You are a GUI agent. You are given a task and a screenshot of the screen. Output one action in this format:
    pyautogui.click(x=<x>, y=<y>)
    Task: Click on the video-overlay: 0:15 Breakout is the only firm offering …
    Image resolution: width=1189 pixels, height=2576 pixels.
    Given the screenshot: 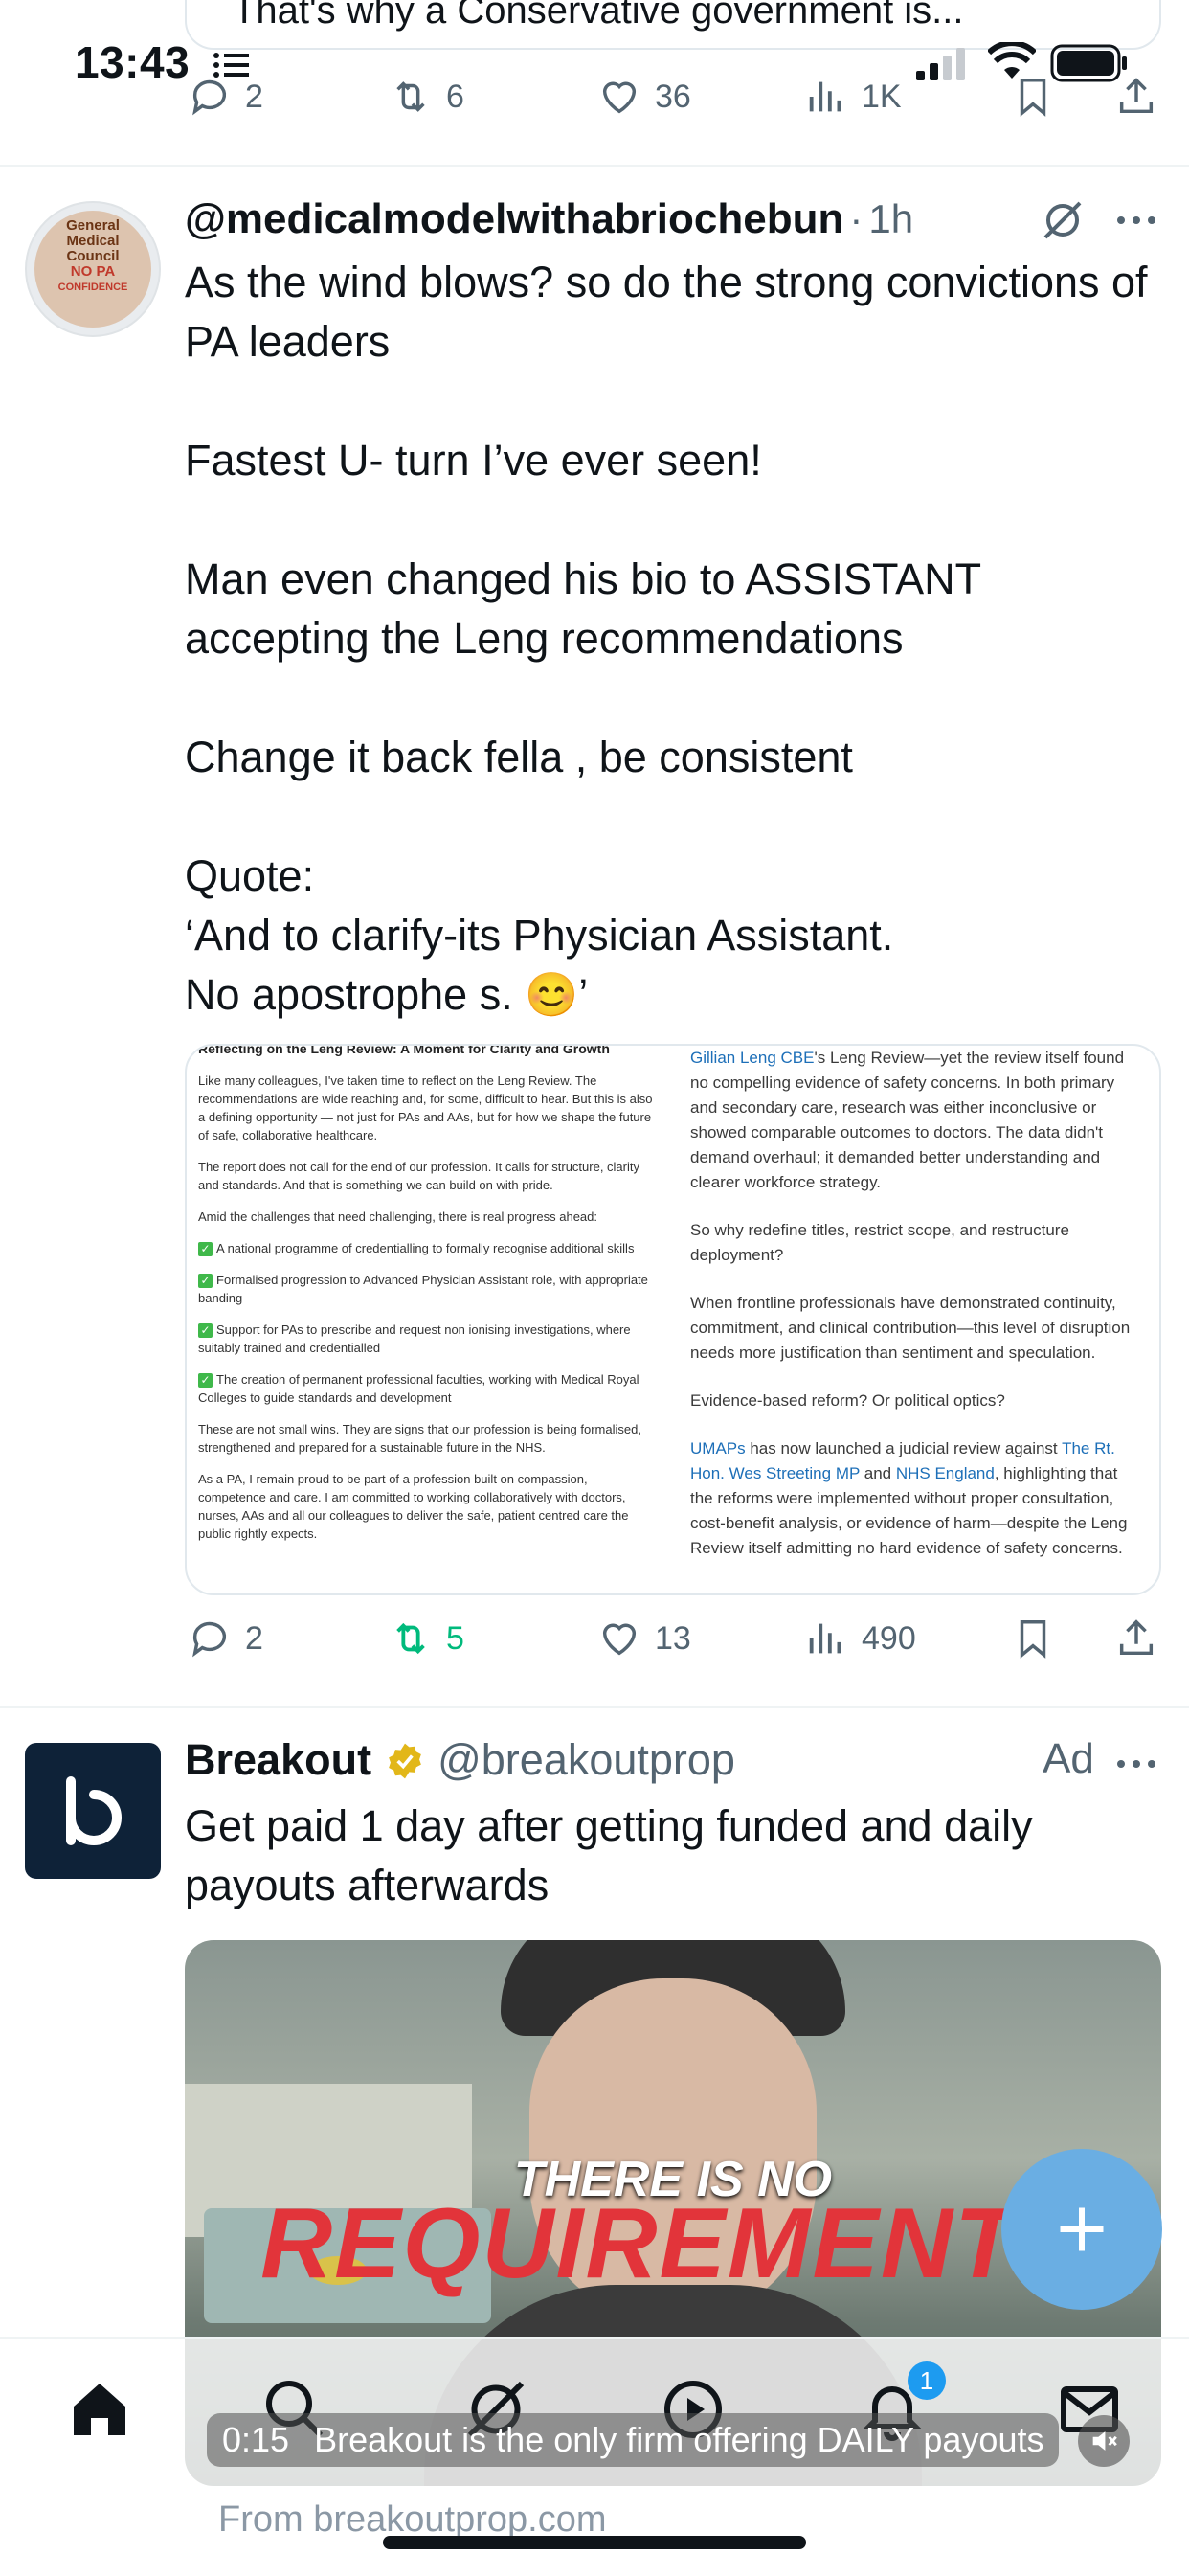 What is the action you would take?
    pyautogui.click(x=633, y=2440)
    